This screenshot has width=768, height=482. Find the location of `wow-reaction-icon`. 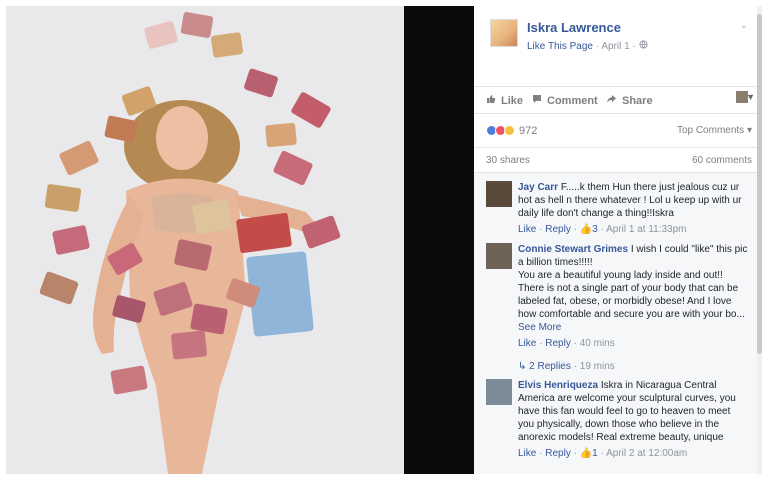

wow-reaction-icon is located at coordinates (509, 130).